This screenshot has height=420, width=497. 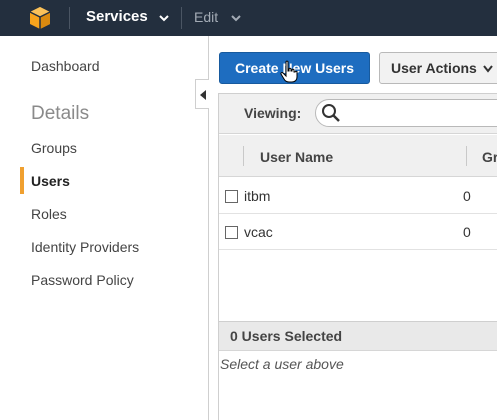 What do you see at coordinates (248, 18) in the screenshot?
I see `top-navigation-bar: Services Edit` at bounding box center [248, 18].